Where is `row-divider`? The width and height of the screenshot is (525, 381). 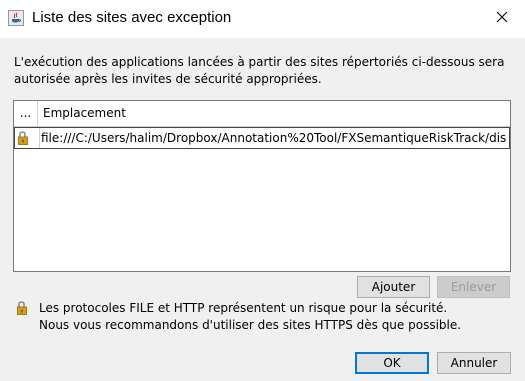
row-divider is located at coordinates (39, 138).